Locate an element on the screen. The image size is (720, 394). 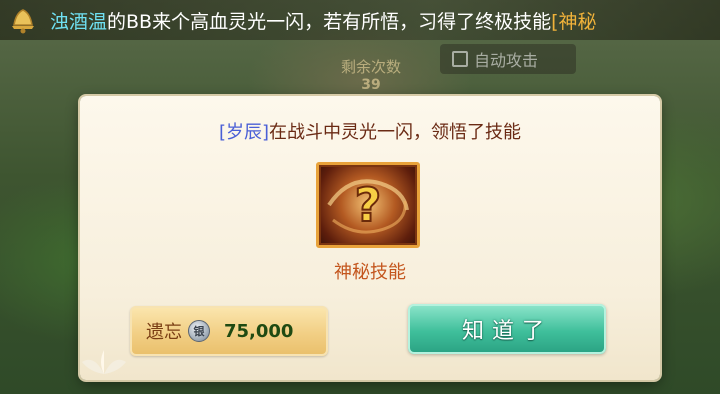
lotus-decoration-icon is located at coordinates (104, 364).